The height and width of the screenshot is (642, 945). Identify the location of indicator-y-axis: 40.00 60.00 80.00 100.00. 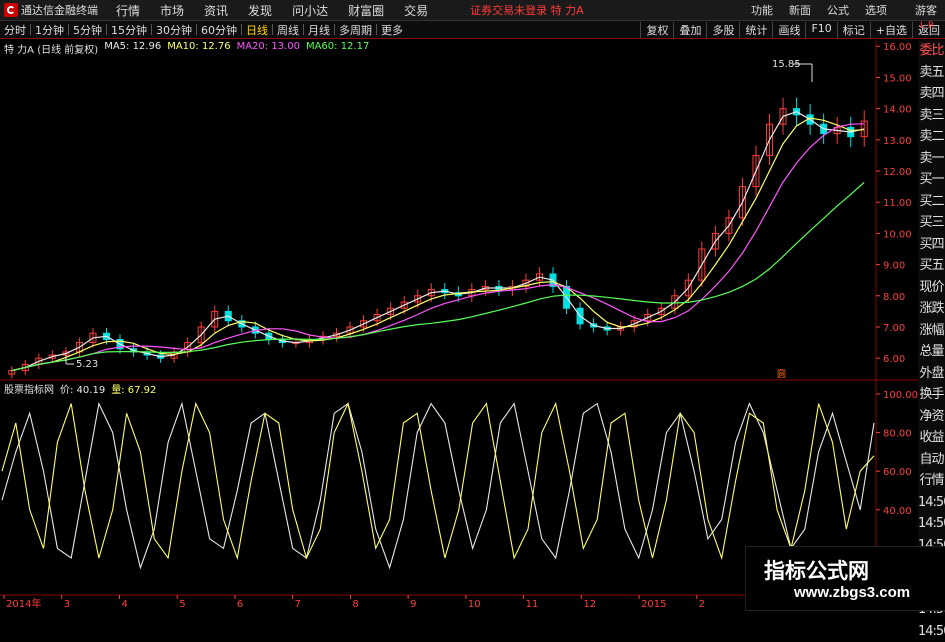
(897, 453).